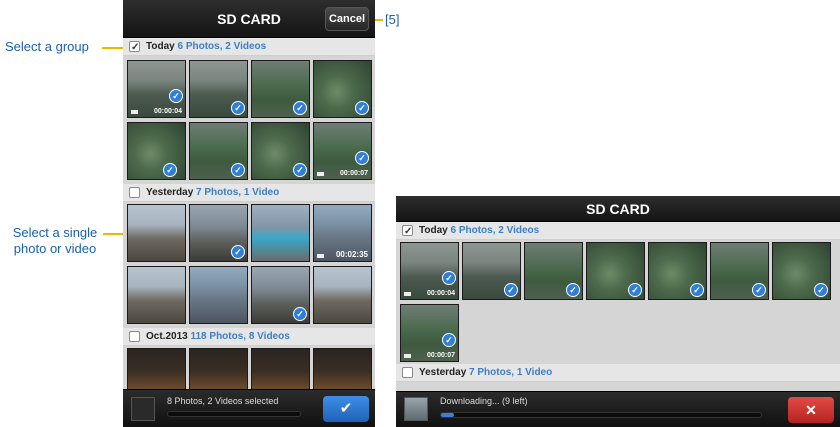 The image size is (840, 427). I want to click on stop-download-button: ✕, so click(811, 410).